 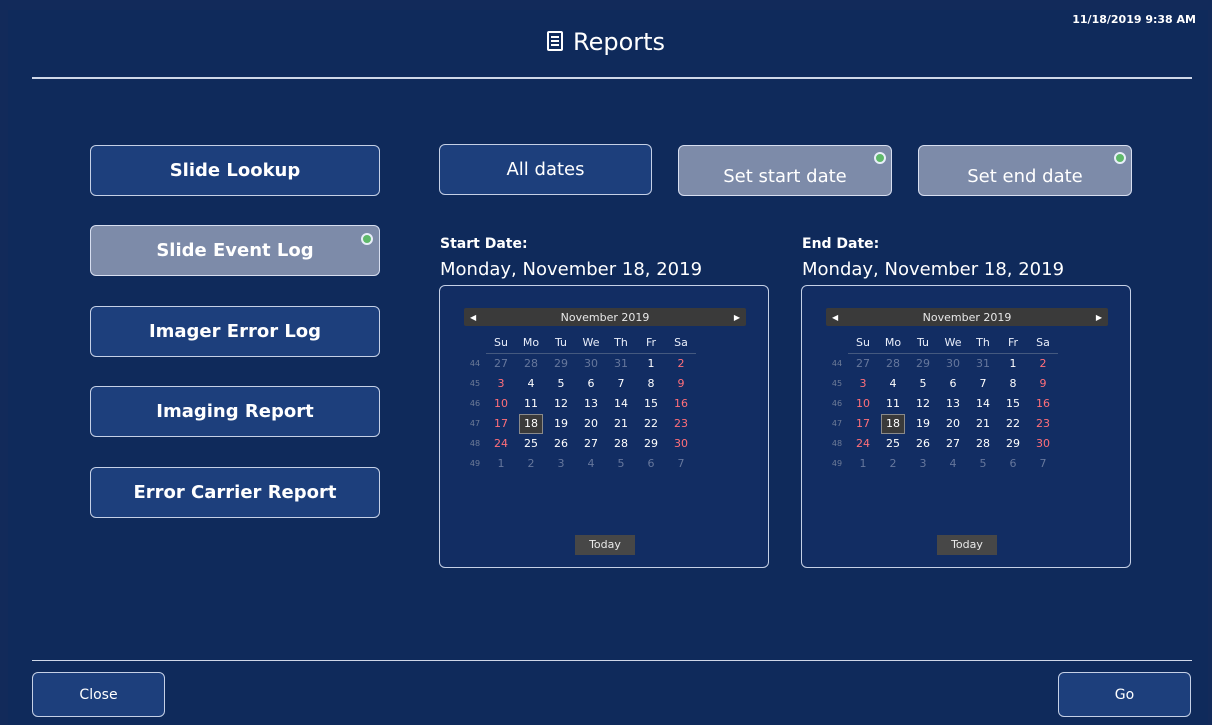 I want to click on imaging-report-button: Imaging Report, so click(x=235, y=411).